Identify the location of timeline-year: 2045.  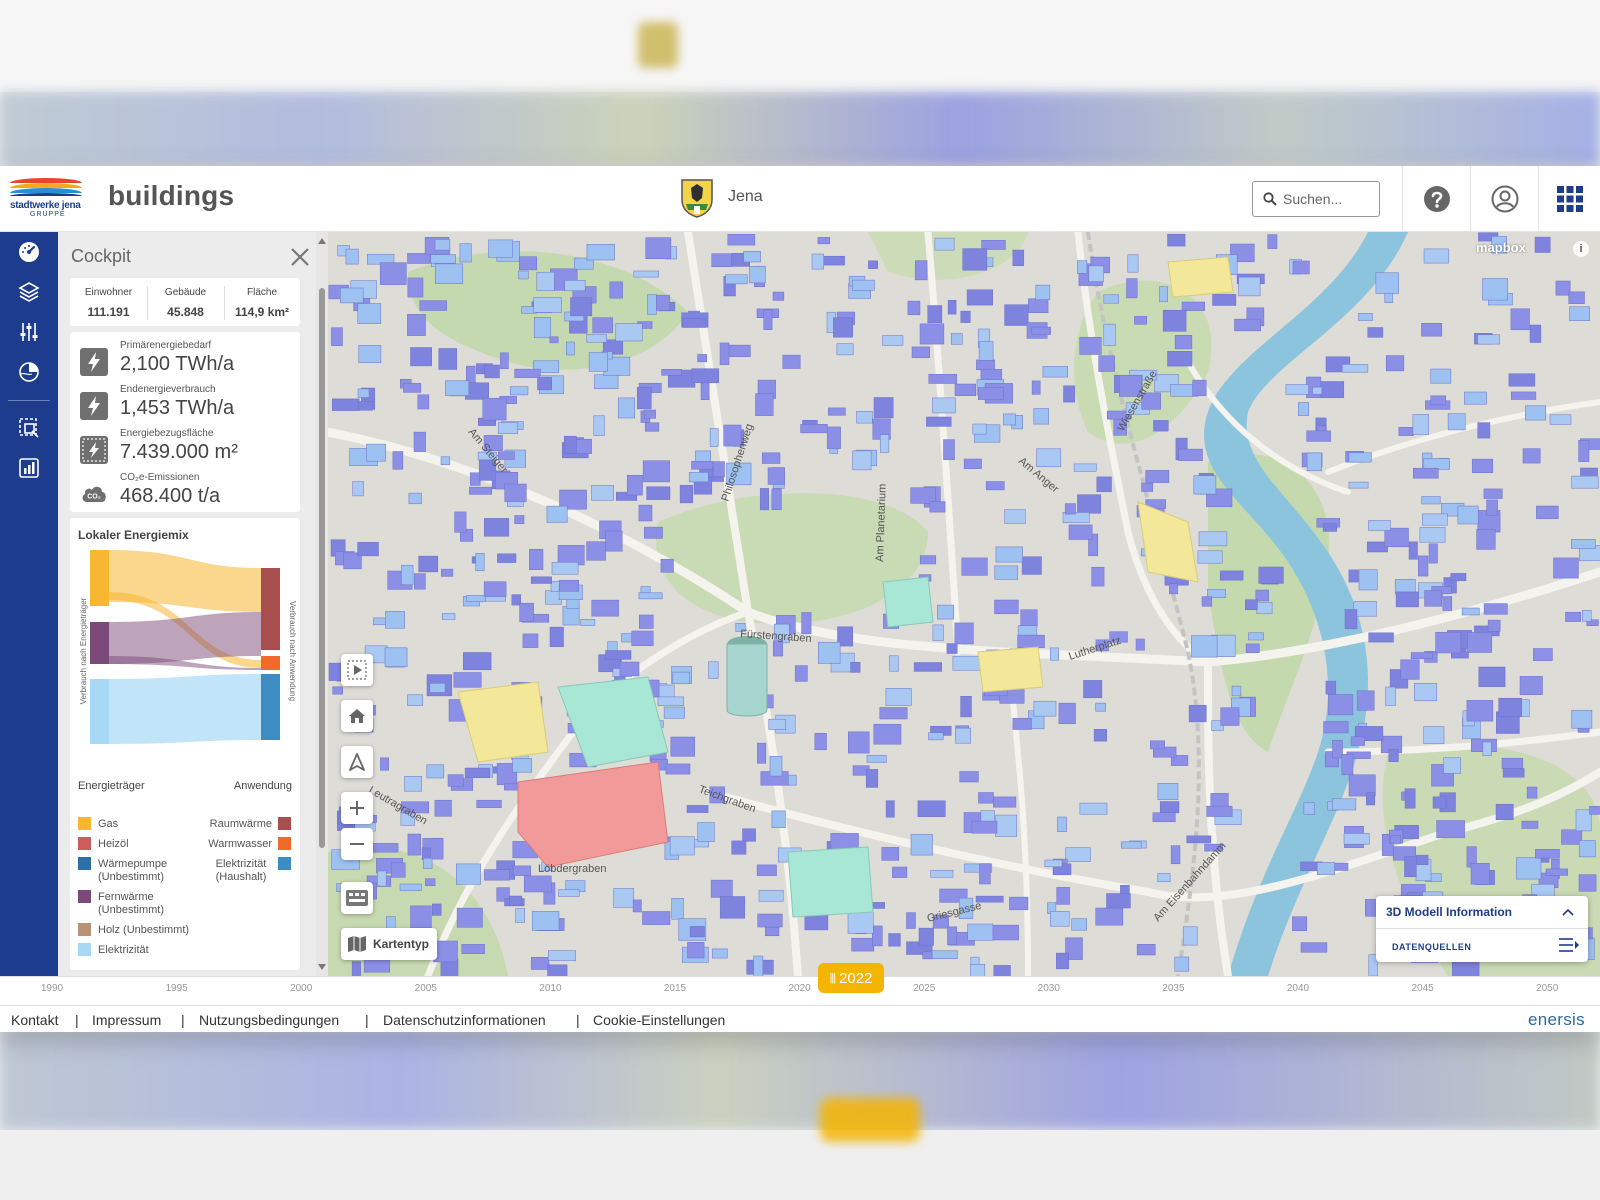
(1422, 988).